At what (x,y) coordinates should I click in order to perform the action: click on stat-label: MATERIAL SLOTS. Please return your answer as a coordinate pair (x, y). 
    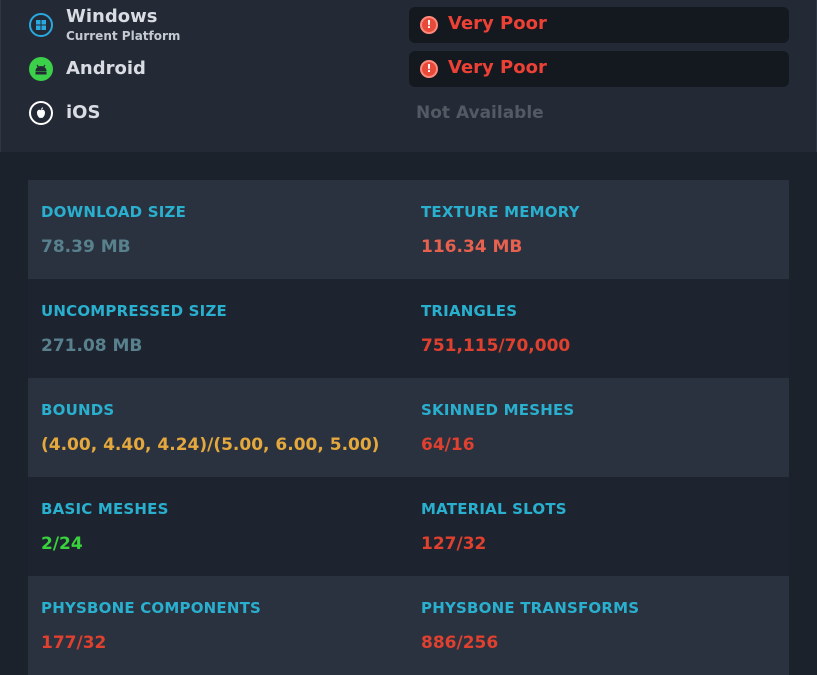
    Looking at the image, I should click on (494, 509).